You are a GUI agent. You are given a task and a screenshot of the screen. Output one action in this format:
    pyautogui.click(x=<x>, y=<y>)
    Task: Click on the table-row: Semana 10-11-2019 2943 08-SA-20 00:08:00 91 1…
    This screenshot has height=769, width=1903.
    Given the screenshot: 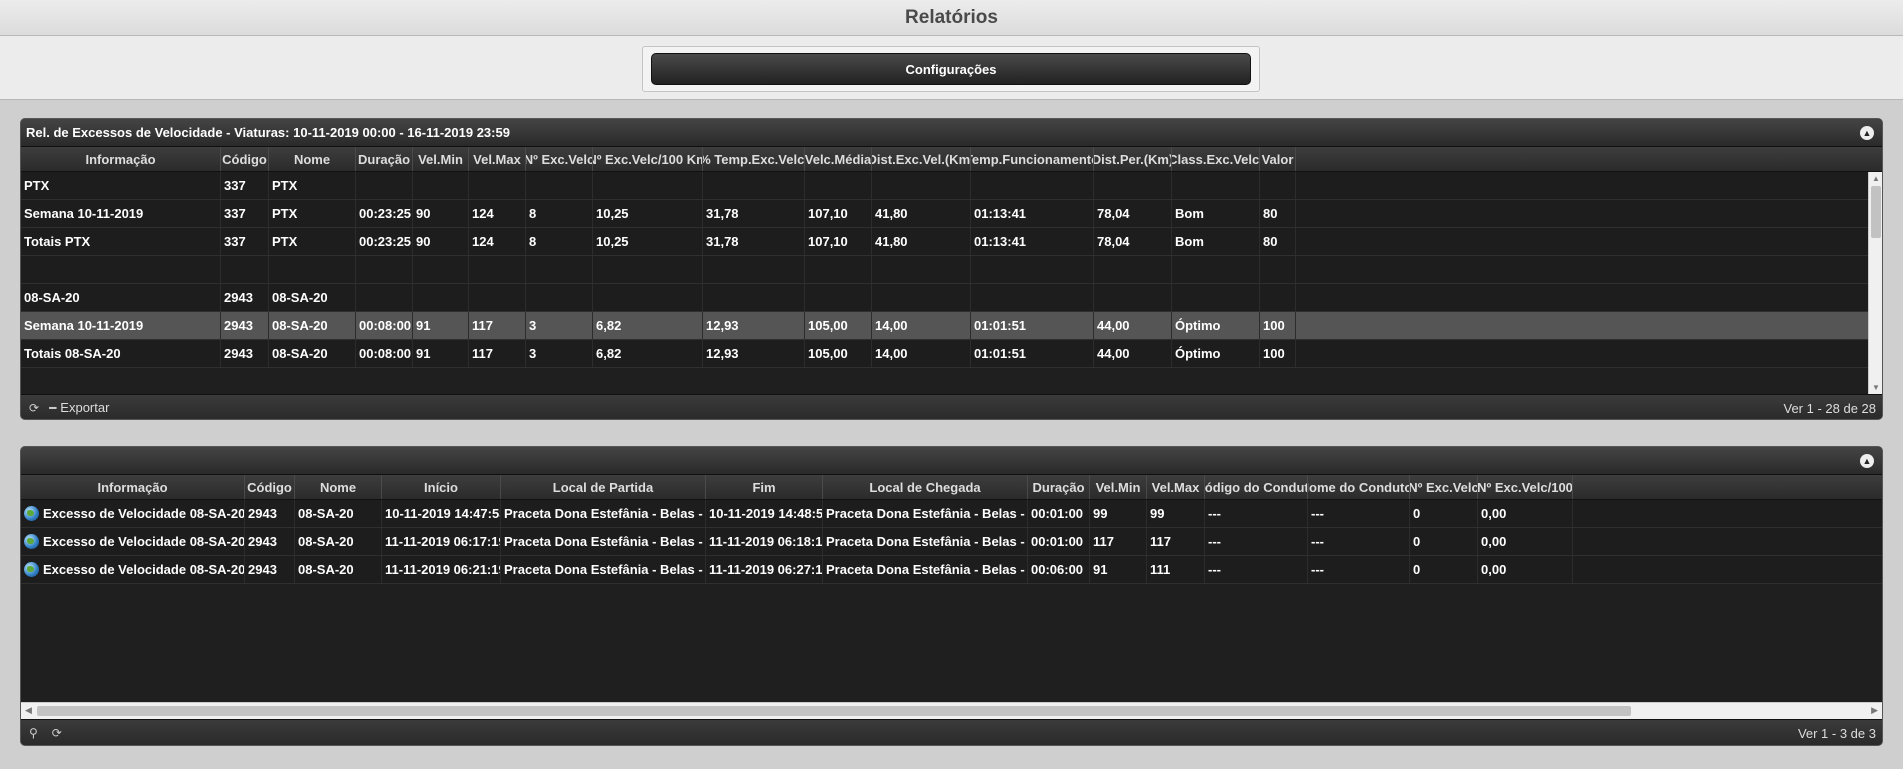 What is the action you would take?
    pyautogui.click(x=951, y=326)
    